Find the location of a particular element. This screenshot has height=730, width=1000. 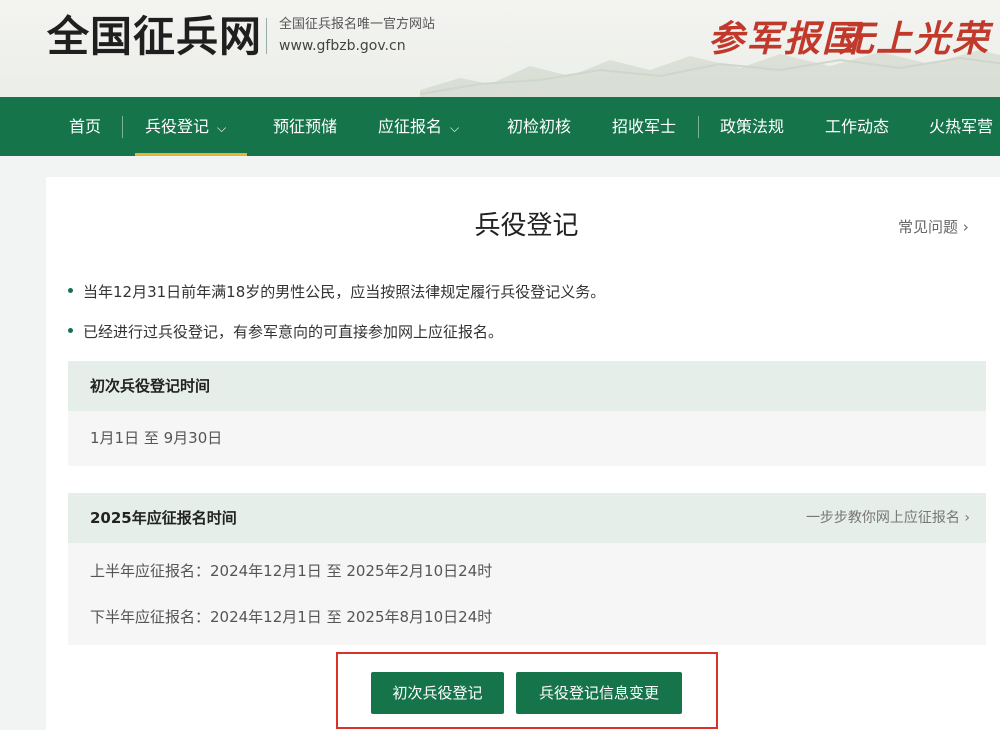

nav-item-news: 工作动态 is located at coordinates (857, 126).